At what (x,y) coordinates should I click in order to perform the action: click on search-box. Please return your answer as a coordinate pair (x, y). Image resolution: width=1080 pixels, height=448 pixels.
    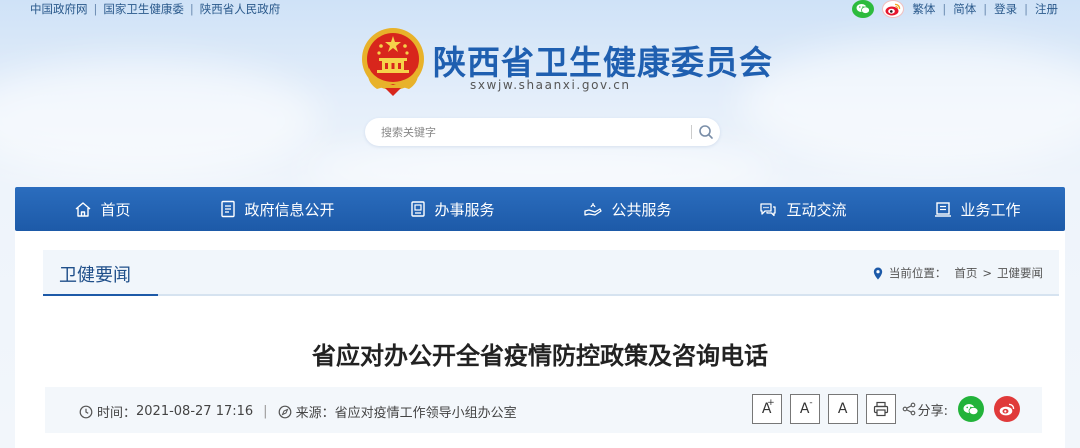
    Looking at the image, I should click on (542, 132).